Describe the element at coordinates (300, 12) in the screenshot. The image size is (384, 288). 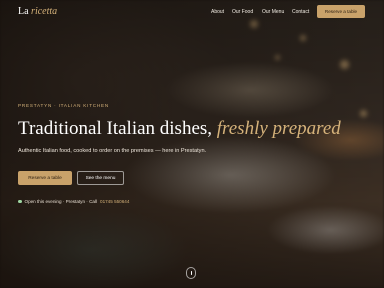
I see `nav-item-contact: Contact` at that location.